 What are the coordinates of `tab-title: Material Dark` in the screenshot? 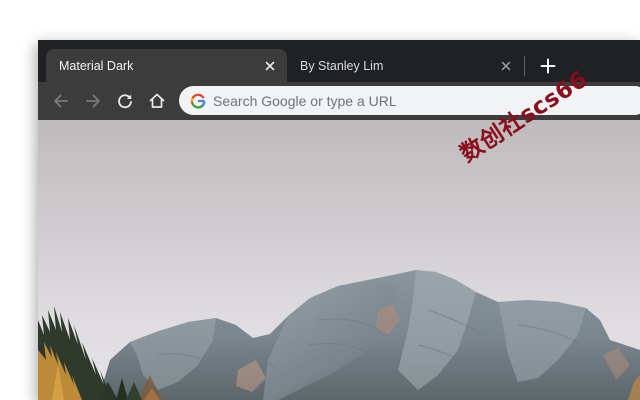 It's located at (96, 65).